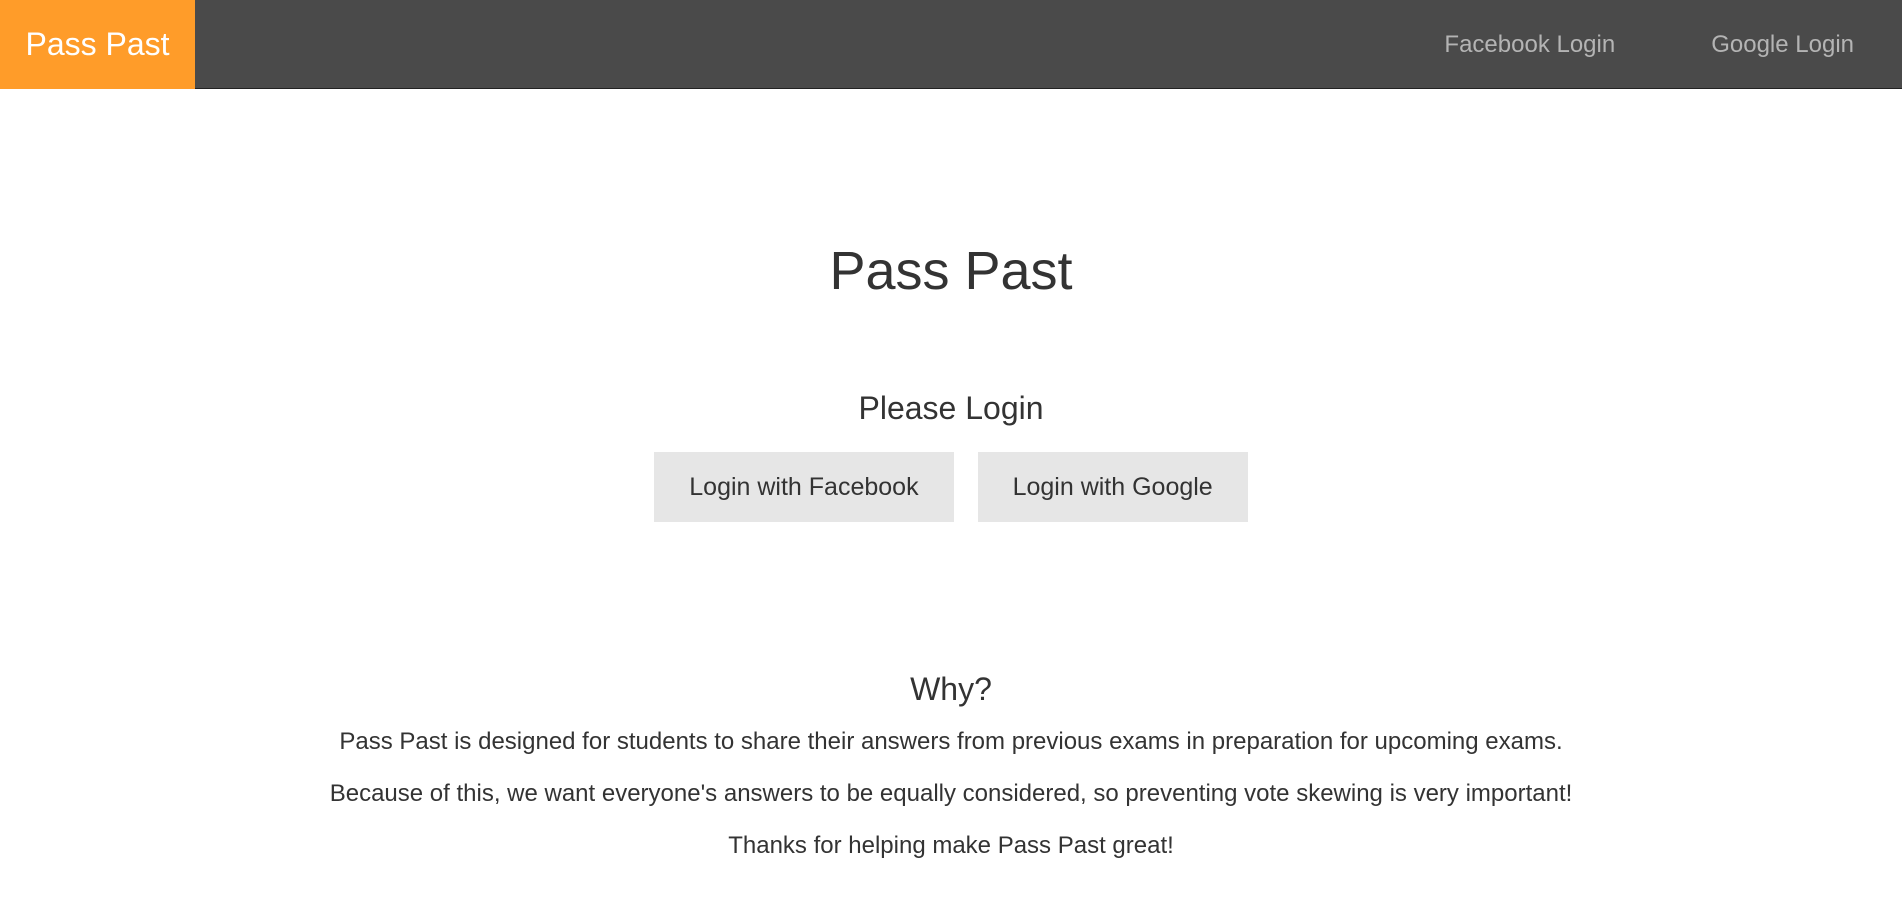 This screenshot has width=1902, height=915. What do you see at coordinates (804, 487) in the screenshot?
I see `login-facebook-button: Login with Facebook` at bounding box center [804, 487].